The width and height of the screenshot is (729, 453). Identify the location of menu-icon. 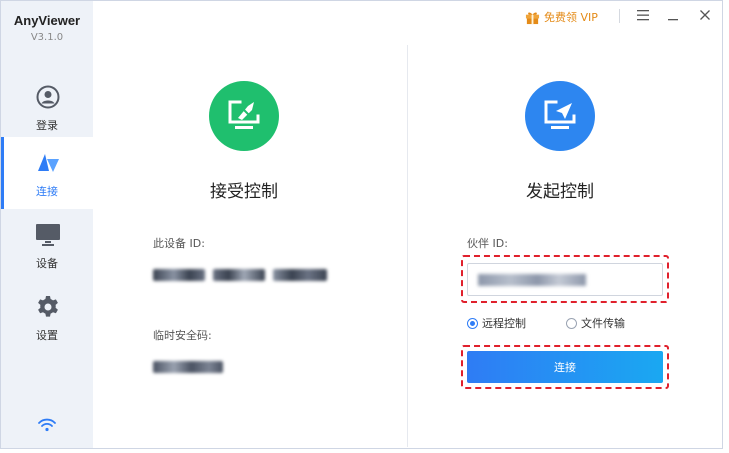
(643, 15).